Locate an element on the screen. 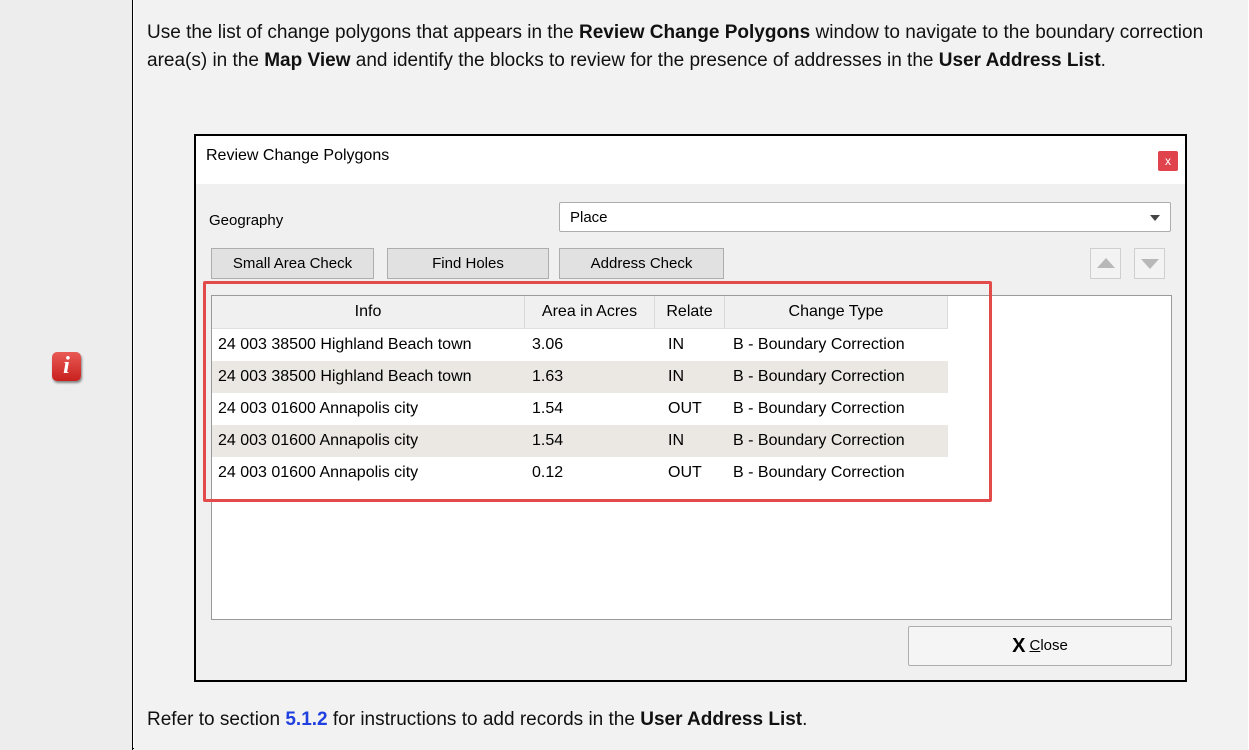  close-button: X Close is located at coordinates (1040, 646).